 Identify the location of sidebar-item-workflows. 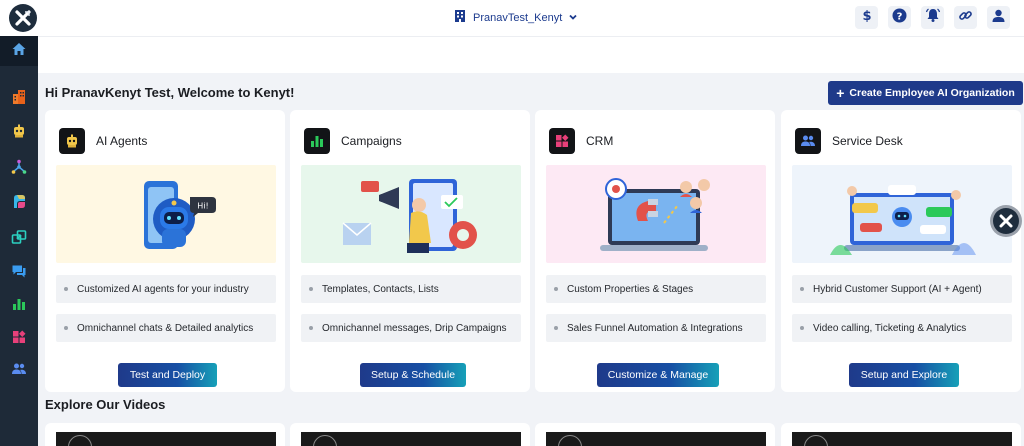
(19, 169).